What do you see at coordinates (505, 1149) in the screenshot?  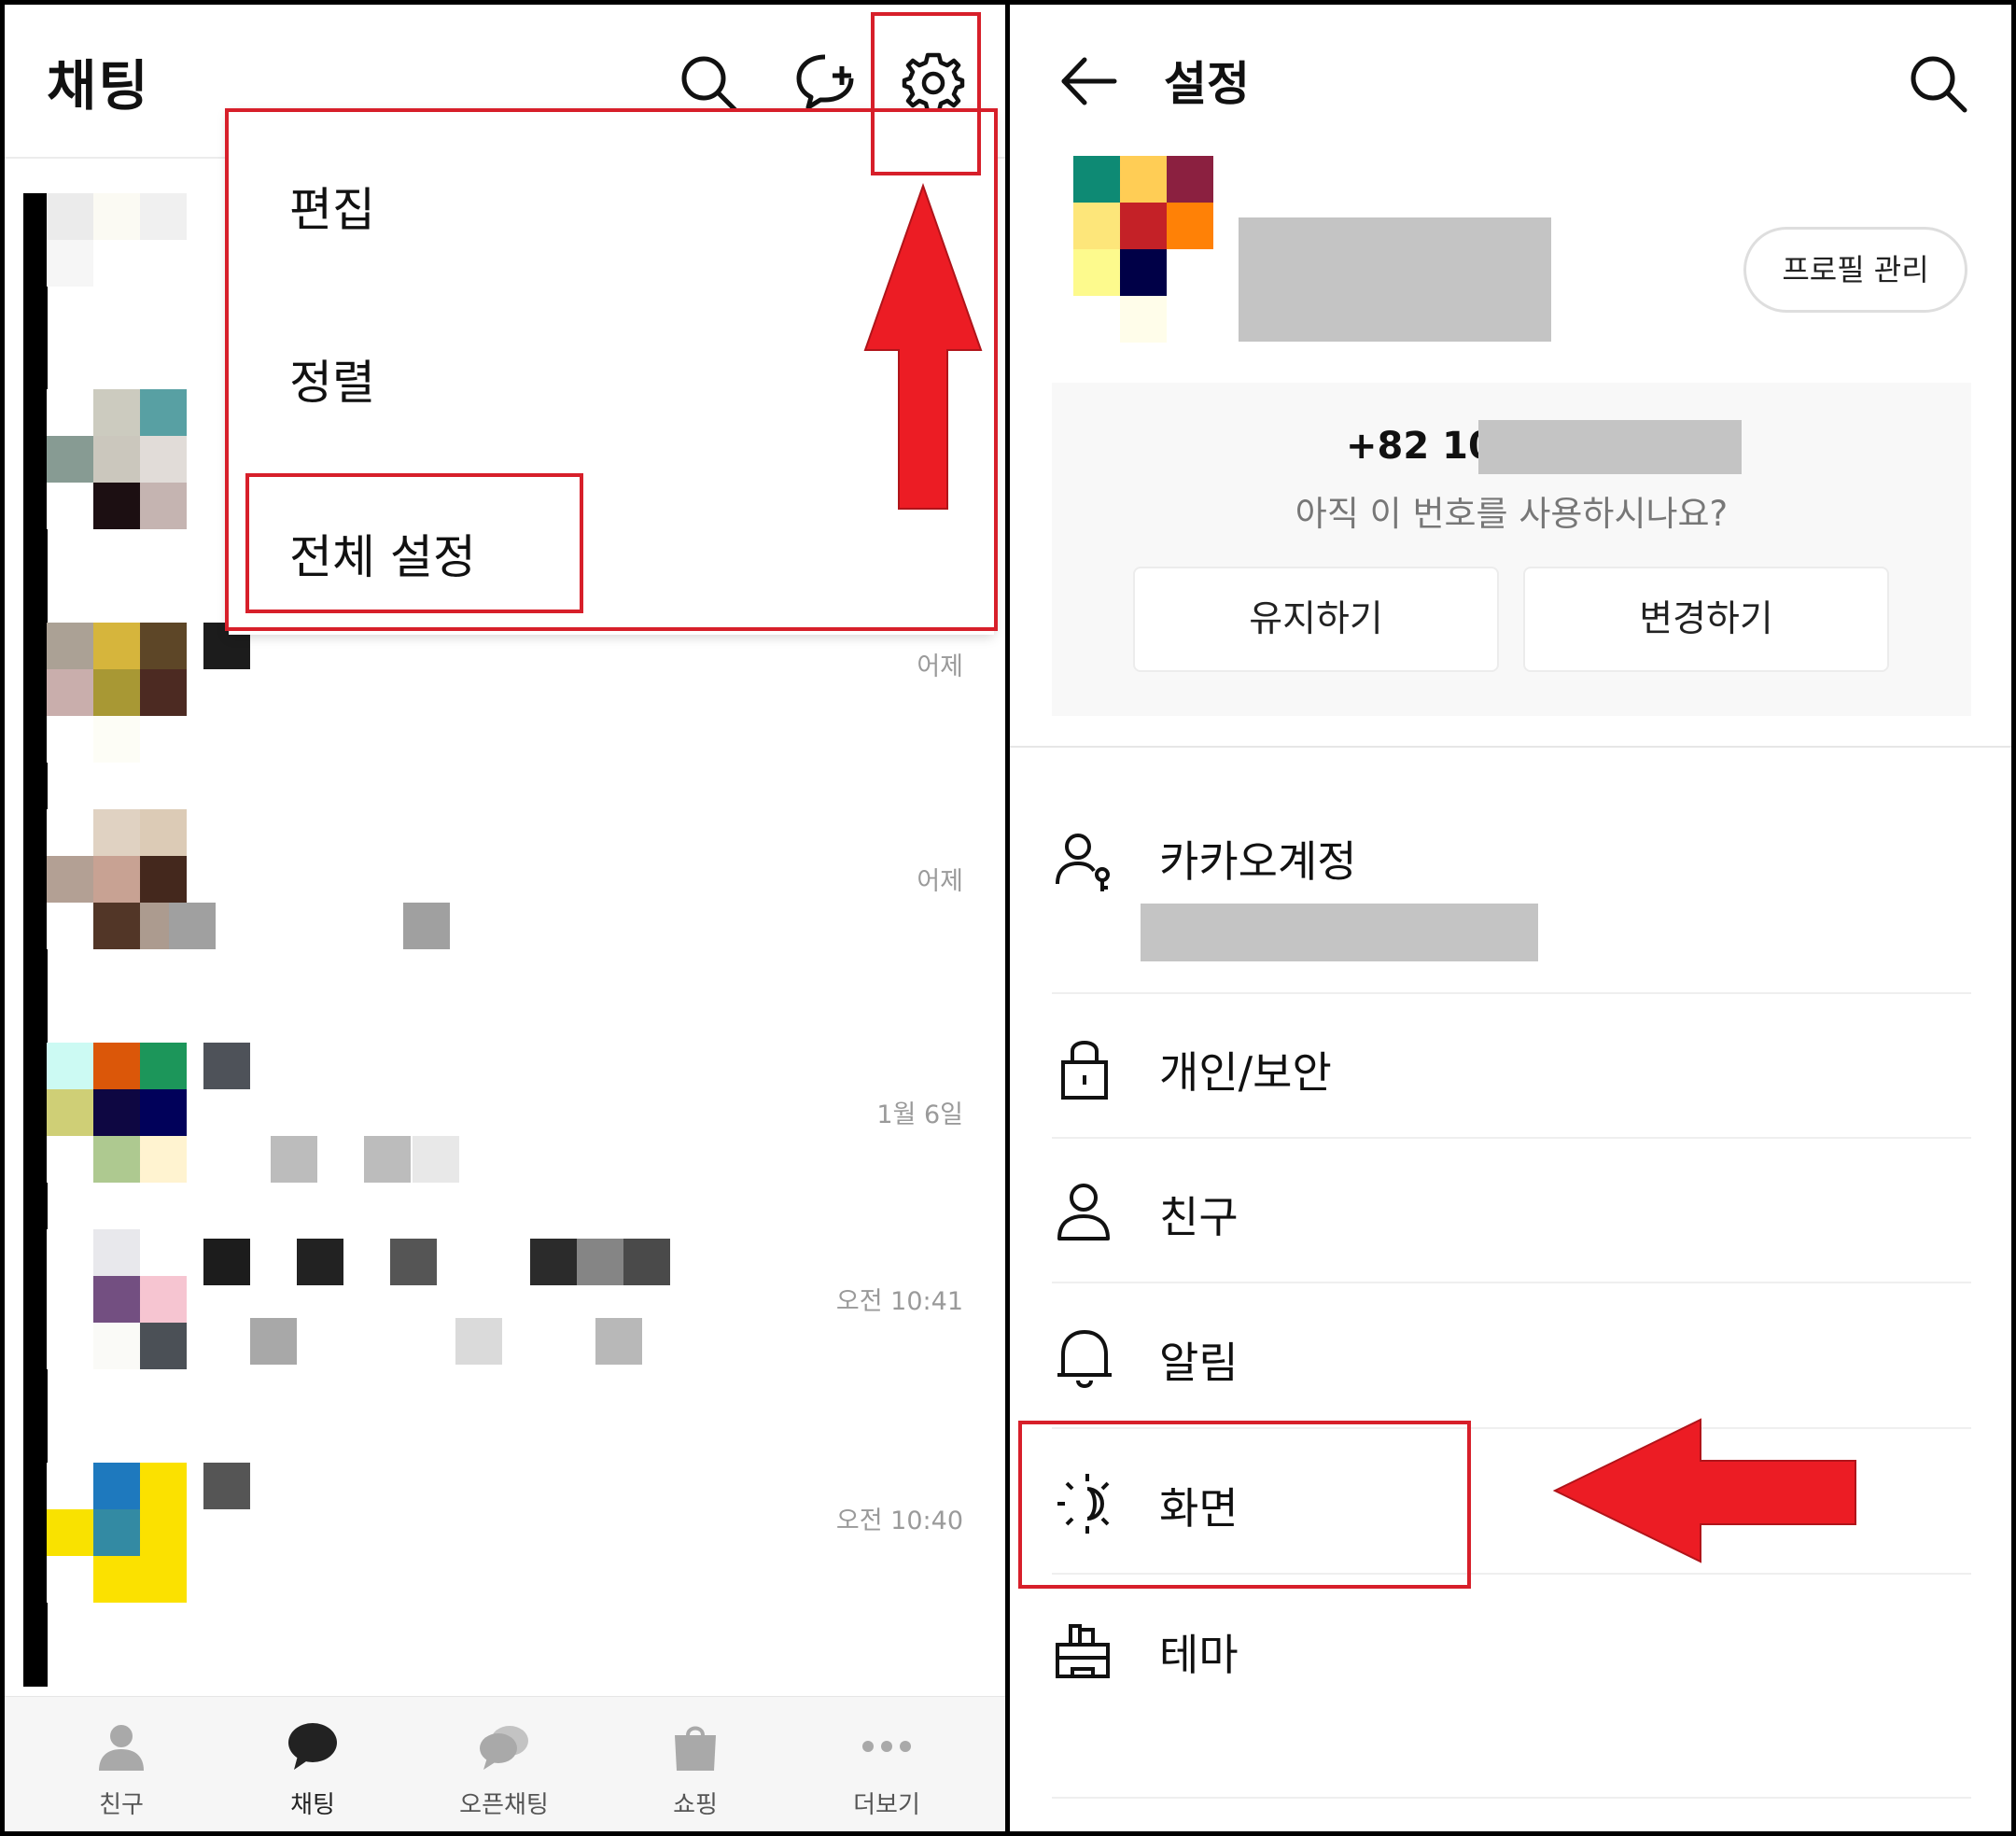 I see `chat-row: 1월 6일` at bounding box center [505, 1149].